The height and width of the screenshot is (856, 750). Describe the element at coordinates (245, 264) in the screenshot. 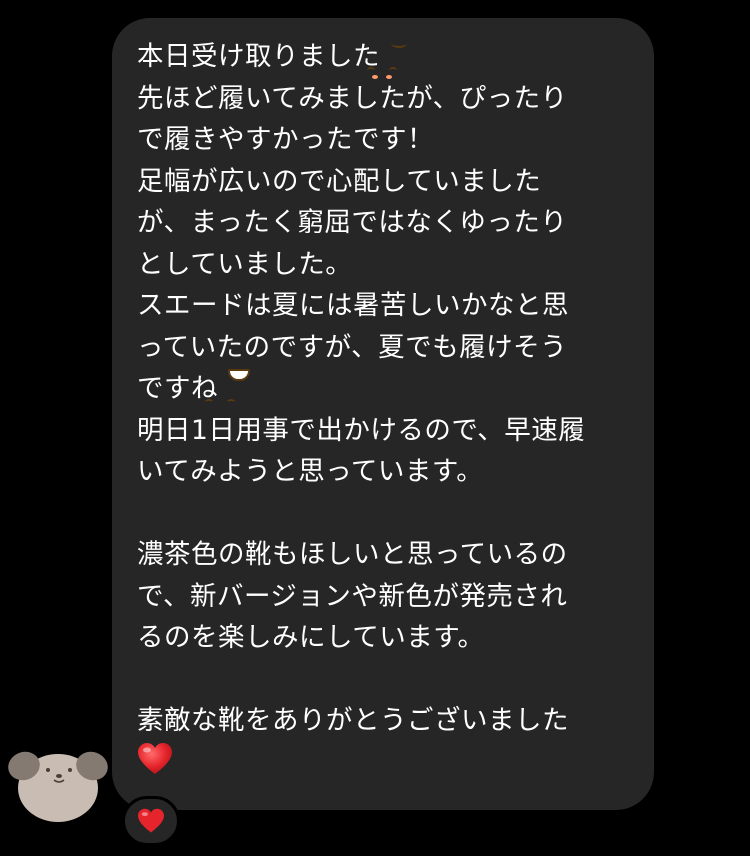

I see `message-line: としていました。` at that location.